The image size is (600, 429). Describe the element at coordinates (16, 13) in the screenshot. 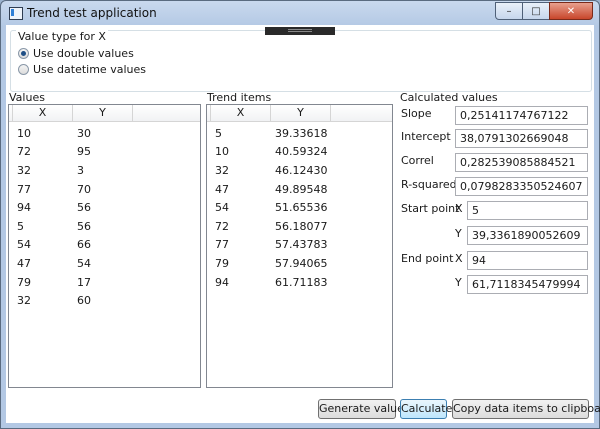

I see `app-icon` at that location.